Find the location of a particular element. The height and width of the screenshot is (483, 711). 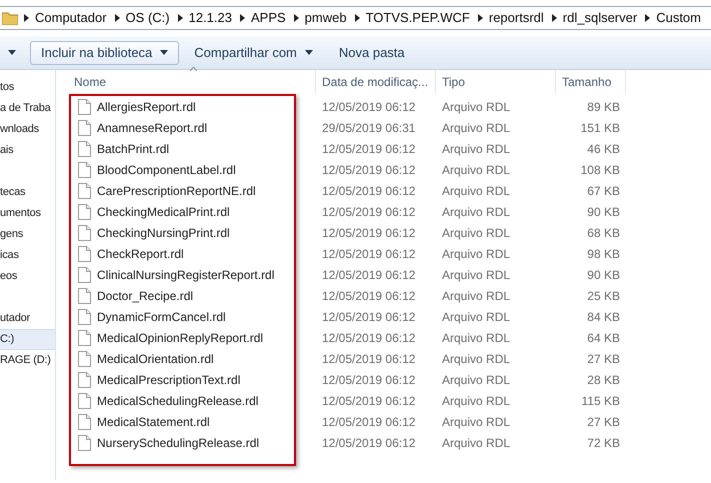

file-row: ClinicalNursingRegisterReport.rdl 12/05/2019 06:12 Arquivo RDL 90 KB is located at coordinates (389, 274).